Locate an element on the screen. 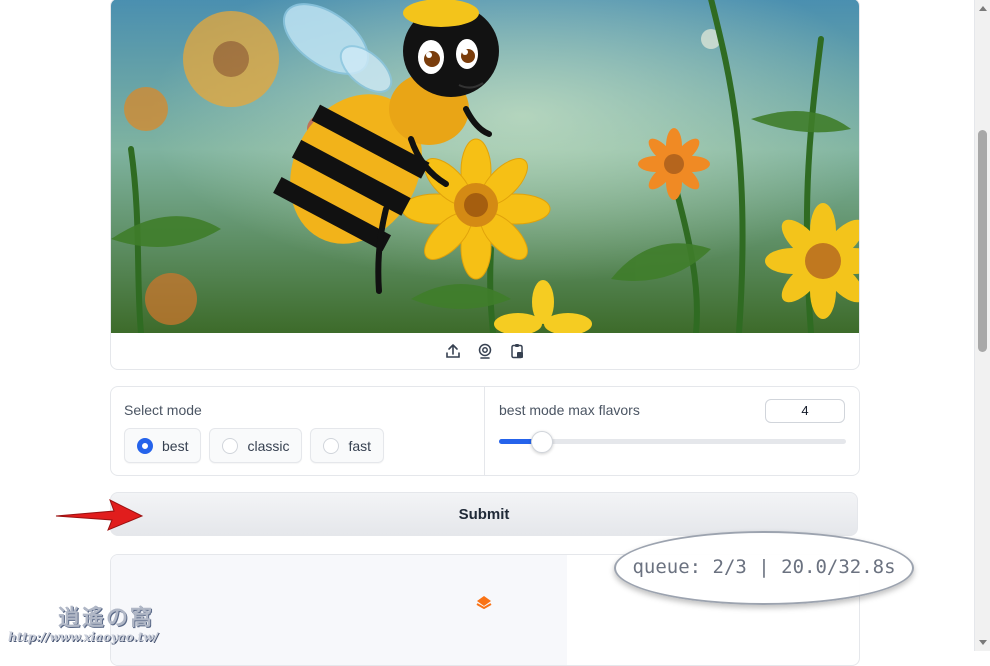 This screenshot has width=990, height=666. slider-thumb is located at coordinates (542, 442).